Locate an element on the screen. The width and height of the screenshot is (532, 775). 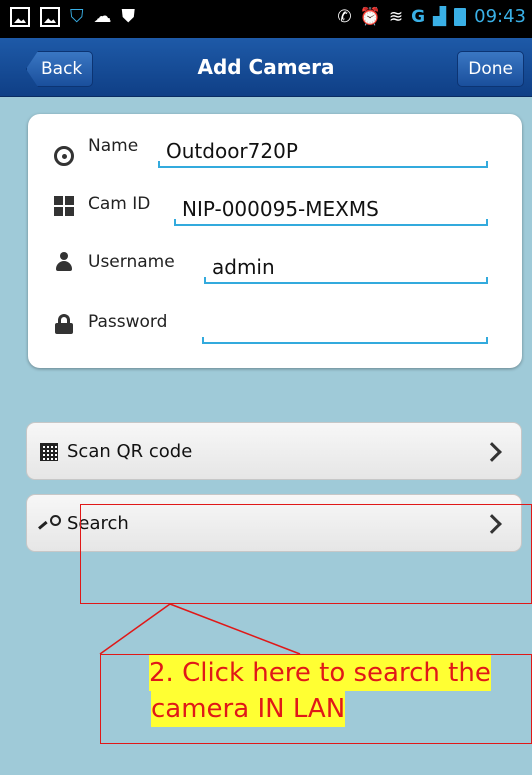
annotation-line-1: 2. Click here to search the is located at coordinates (320, 673).